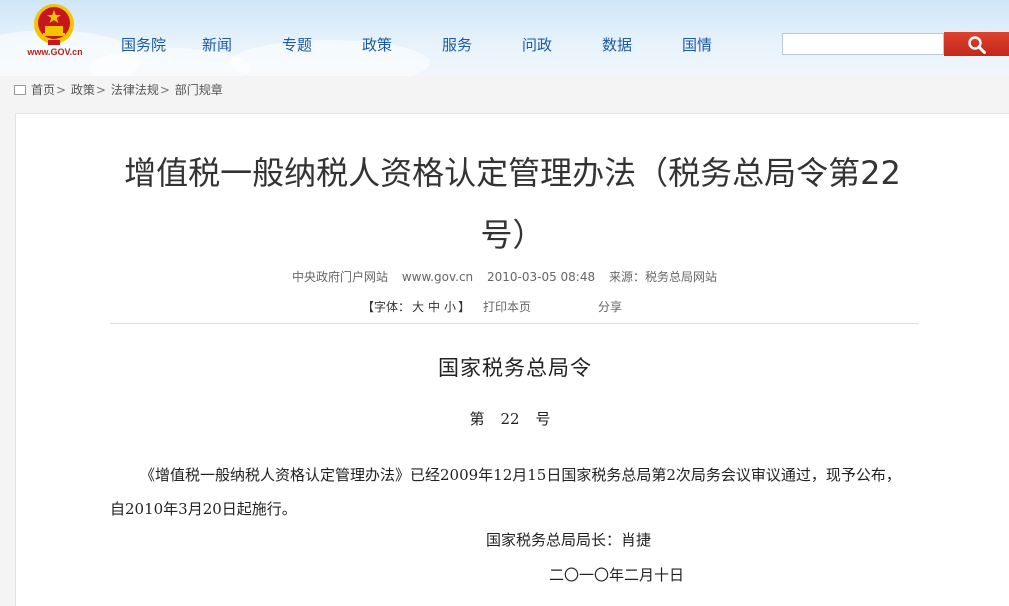 The width and height of the screenshot is (1009, 606). Describe the element at coordinates (20, 90) in the screenshot. I see `home-icon` at that location.